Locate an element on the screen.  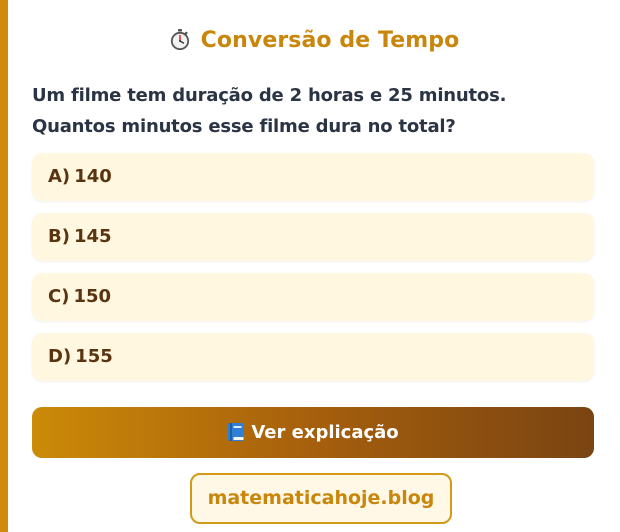
show-explanation-button: Ver explicação is located at coordinates (313, 432).